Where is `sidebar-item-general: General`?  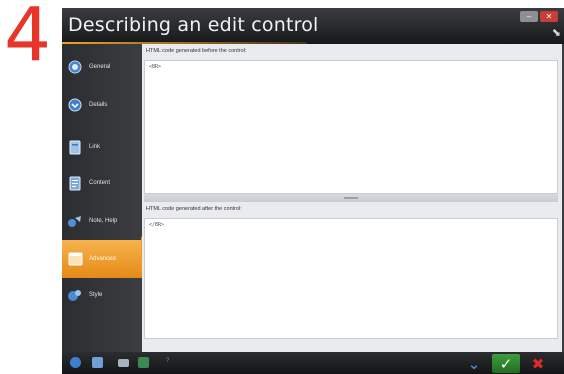 sidebar-item-general: General is located at coordinates (102, 67).